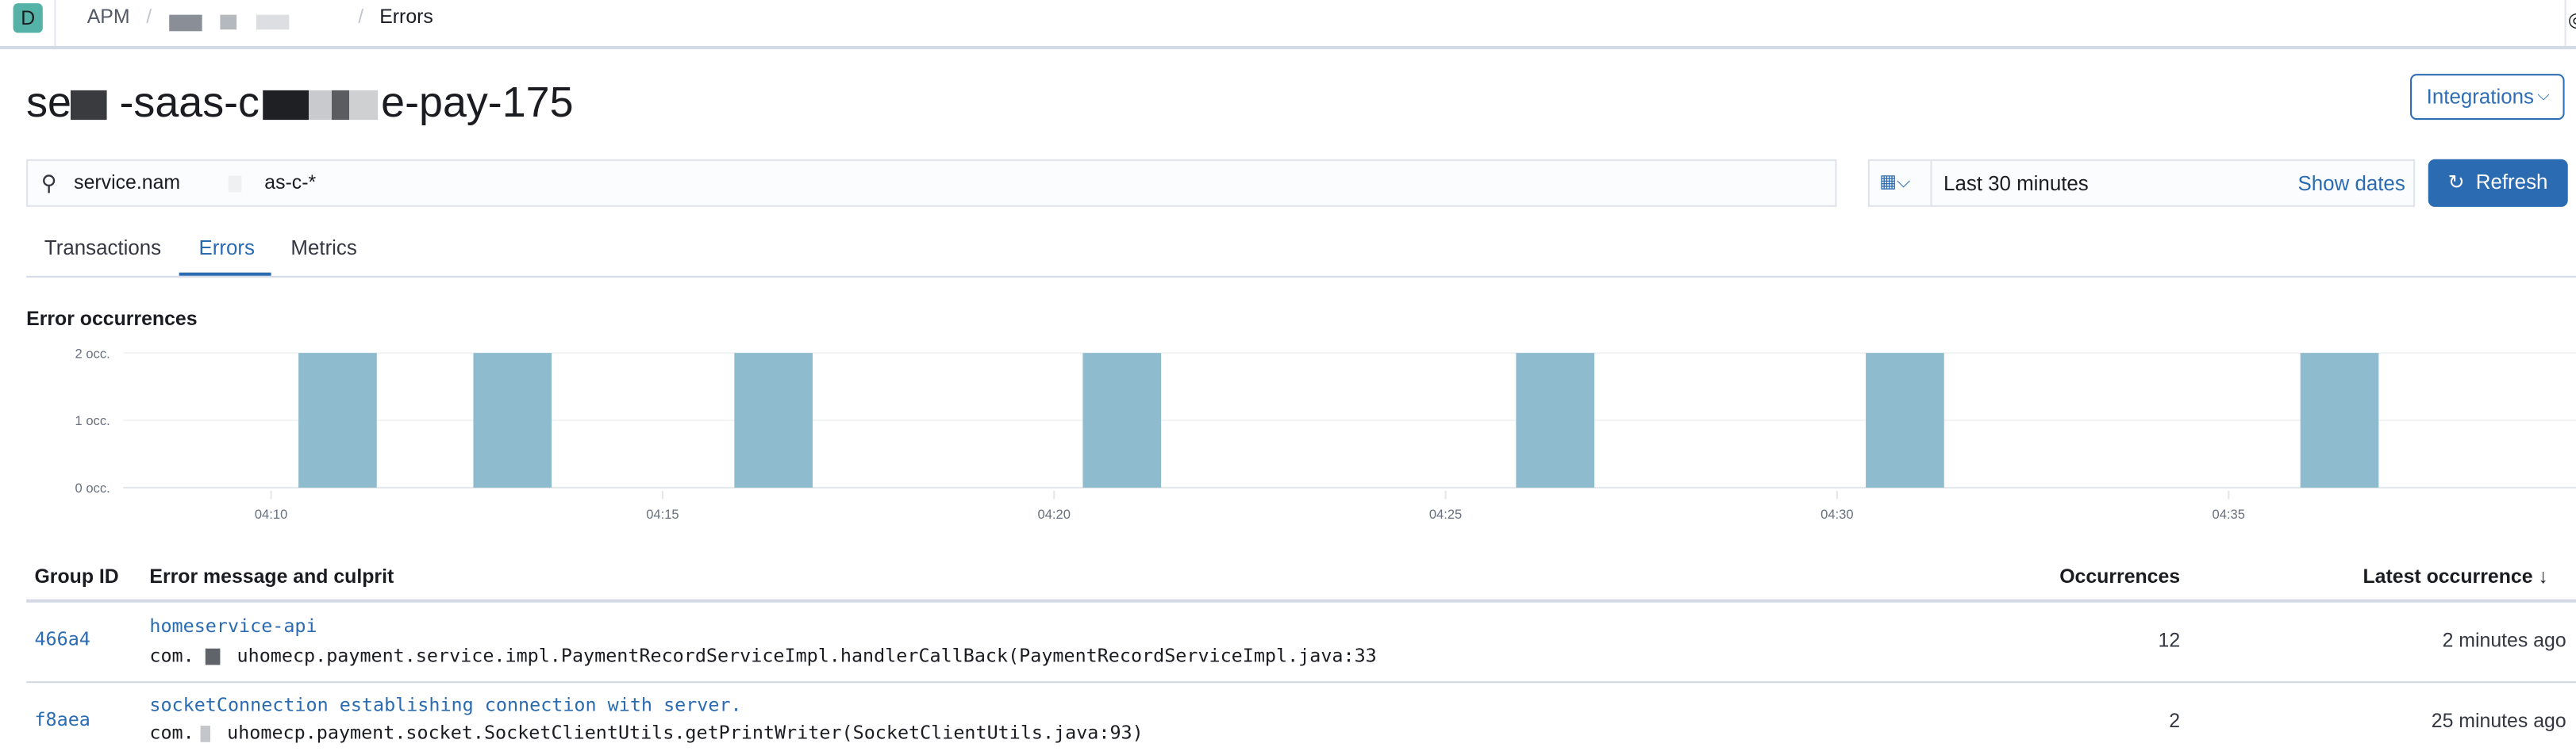 The height and width of the screenshot is (755, 2576). What do you see at coordinates (2141, 183) in the screenshot?
I see `date-picker: ▦⌵ Last 30 minutes Show dates` at bounding box center [2141, 183].